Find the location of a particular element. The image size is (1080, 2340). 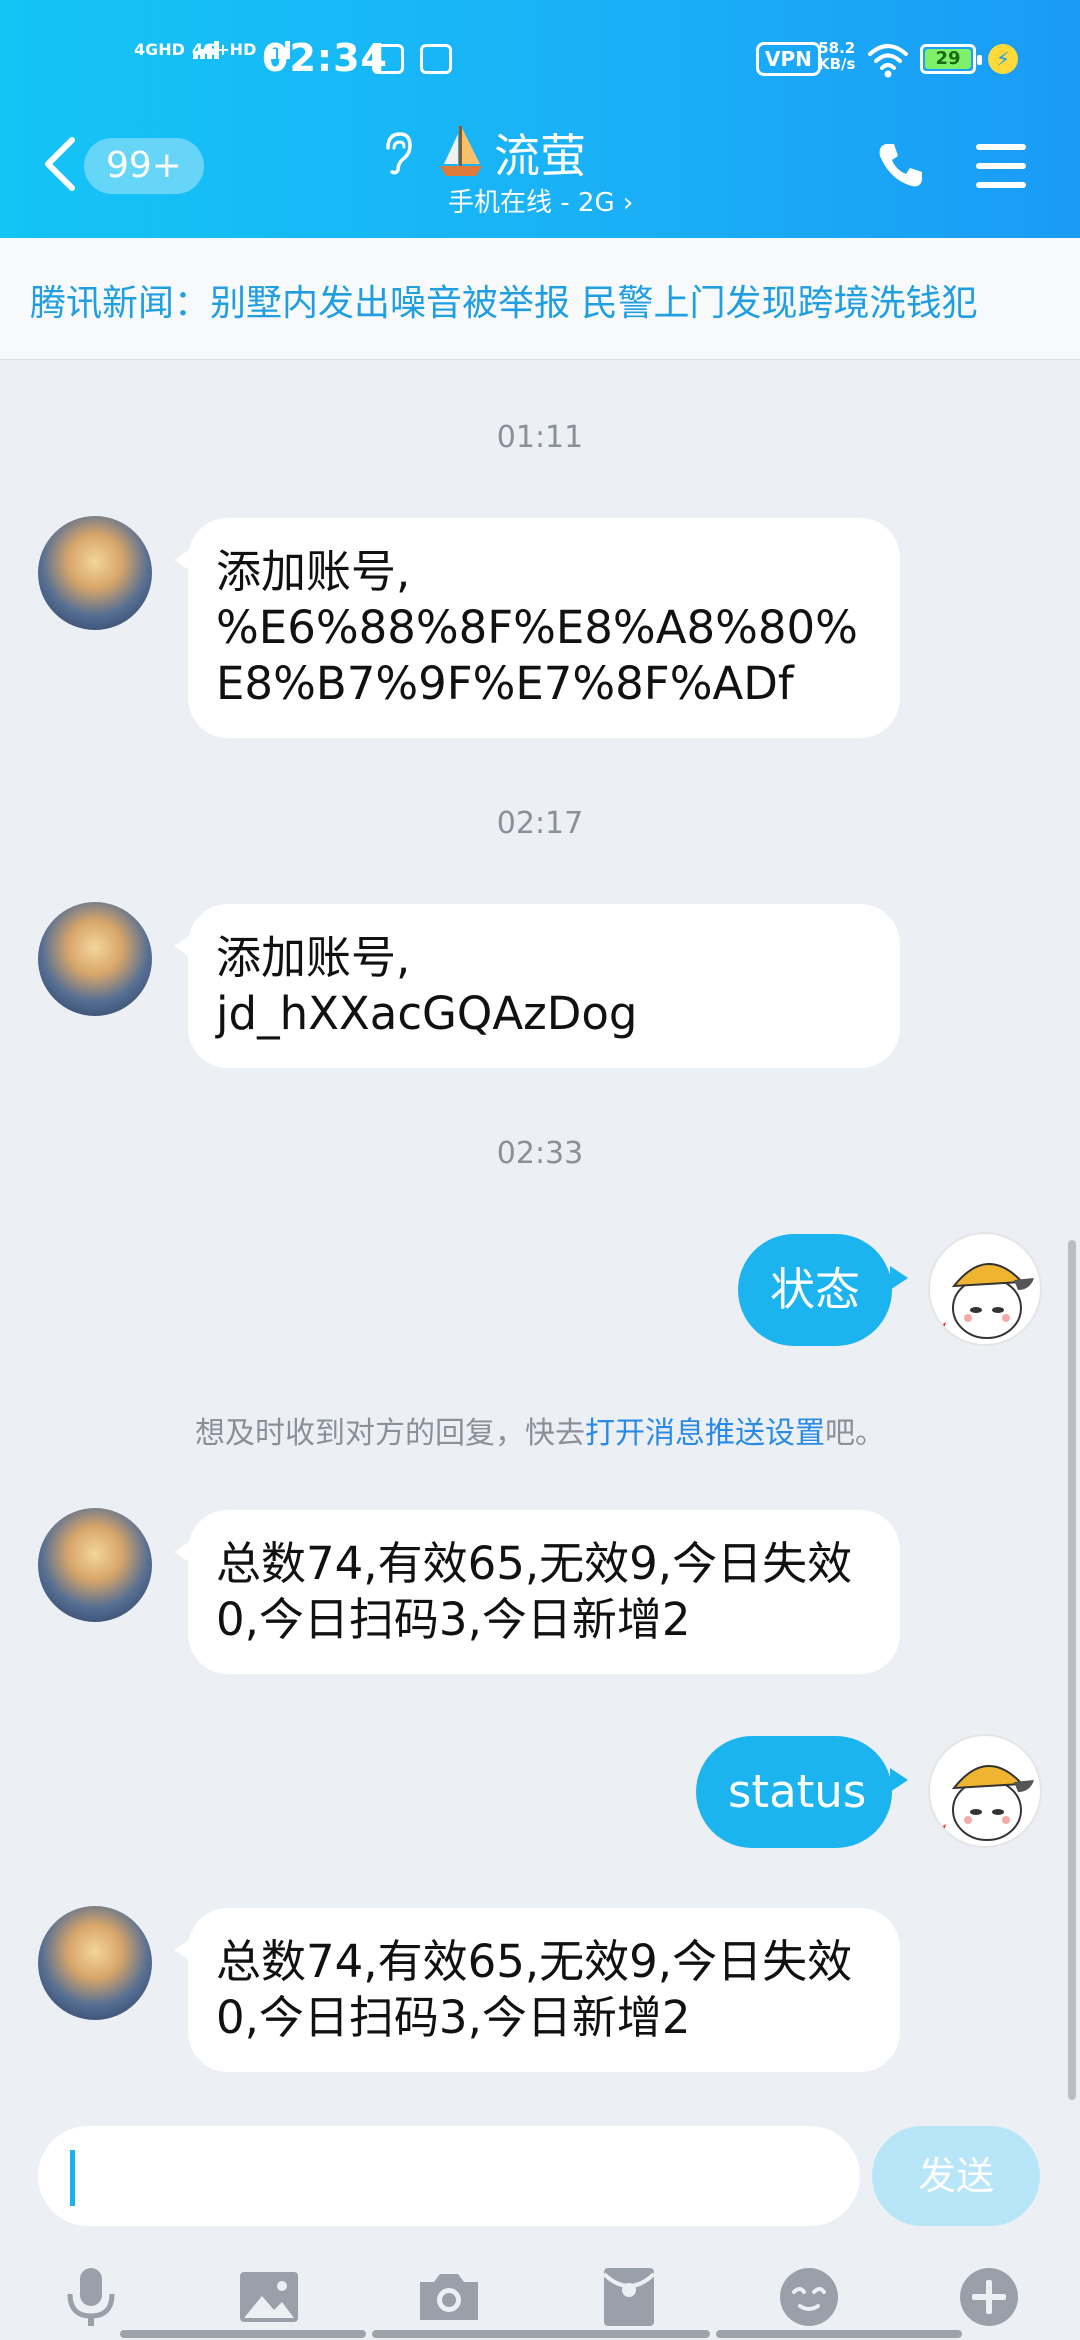

signal-label-2: 4G+HD is located at coordinates (224, 49).